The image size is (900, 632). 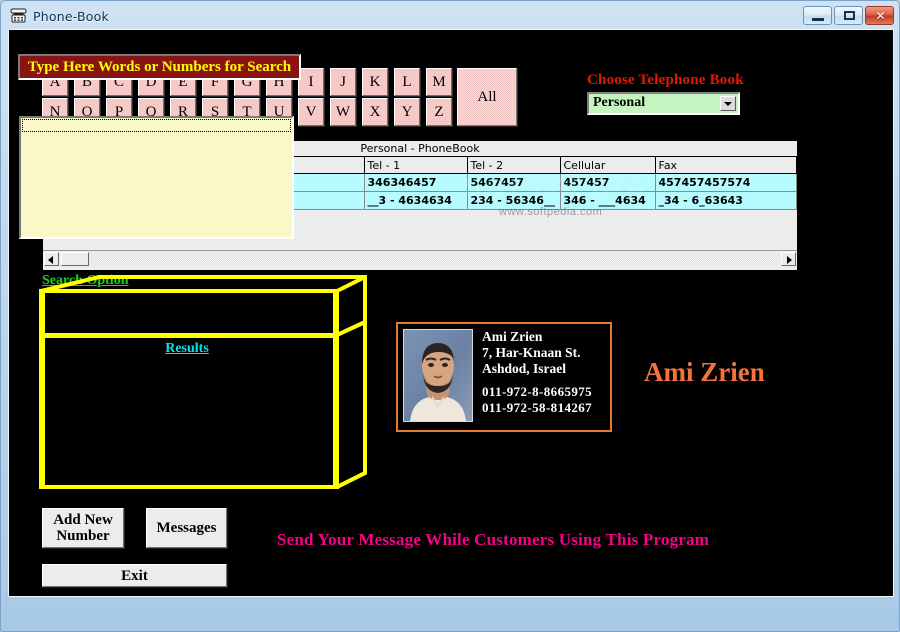 I want to click on close-button: ✕, so click(x=879, y=15).